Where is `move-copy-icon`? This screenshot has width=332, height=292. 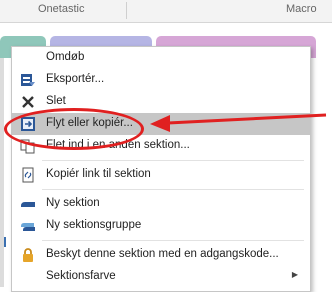
move-copy-icon is located at coordinates (28, 124).